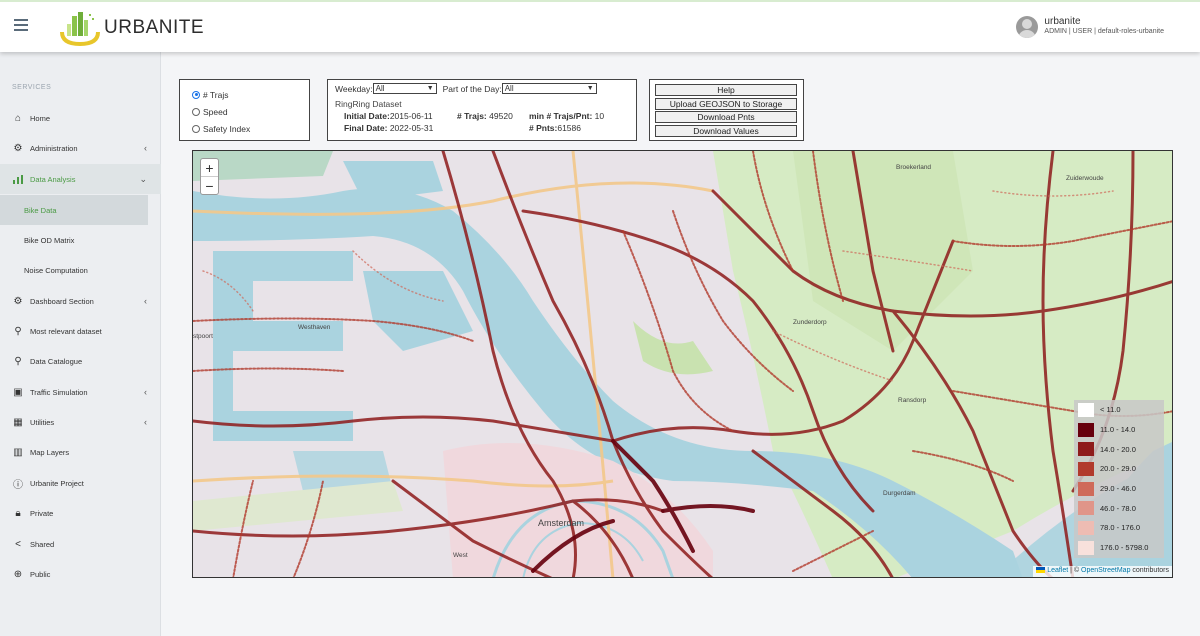 The width and height of the screenshot is (1200, 636). Describe the element at coordinates (18, 118) in the screenshot. I see `home-icon: ⌂` at that location.